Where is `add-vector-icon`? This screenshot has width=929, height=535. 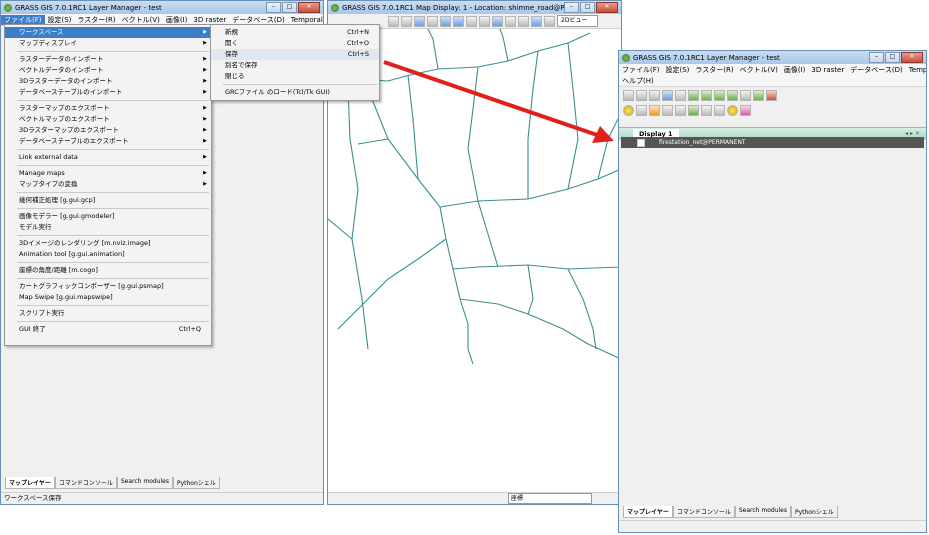 add-vector-icon is located at coordinates (719, 95).